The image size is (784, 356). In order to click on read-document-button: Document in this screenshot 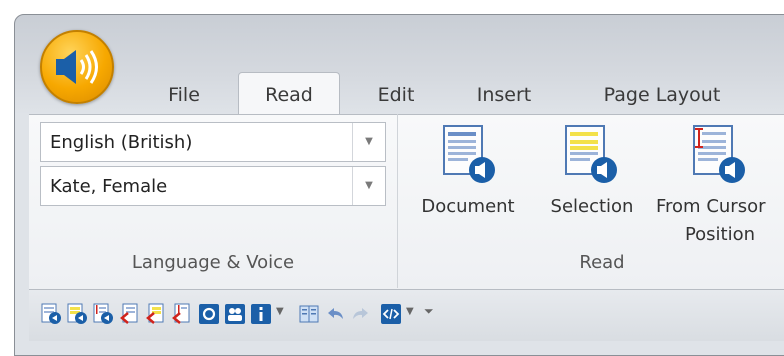, I will do `click(468, 175)`.